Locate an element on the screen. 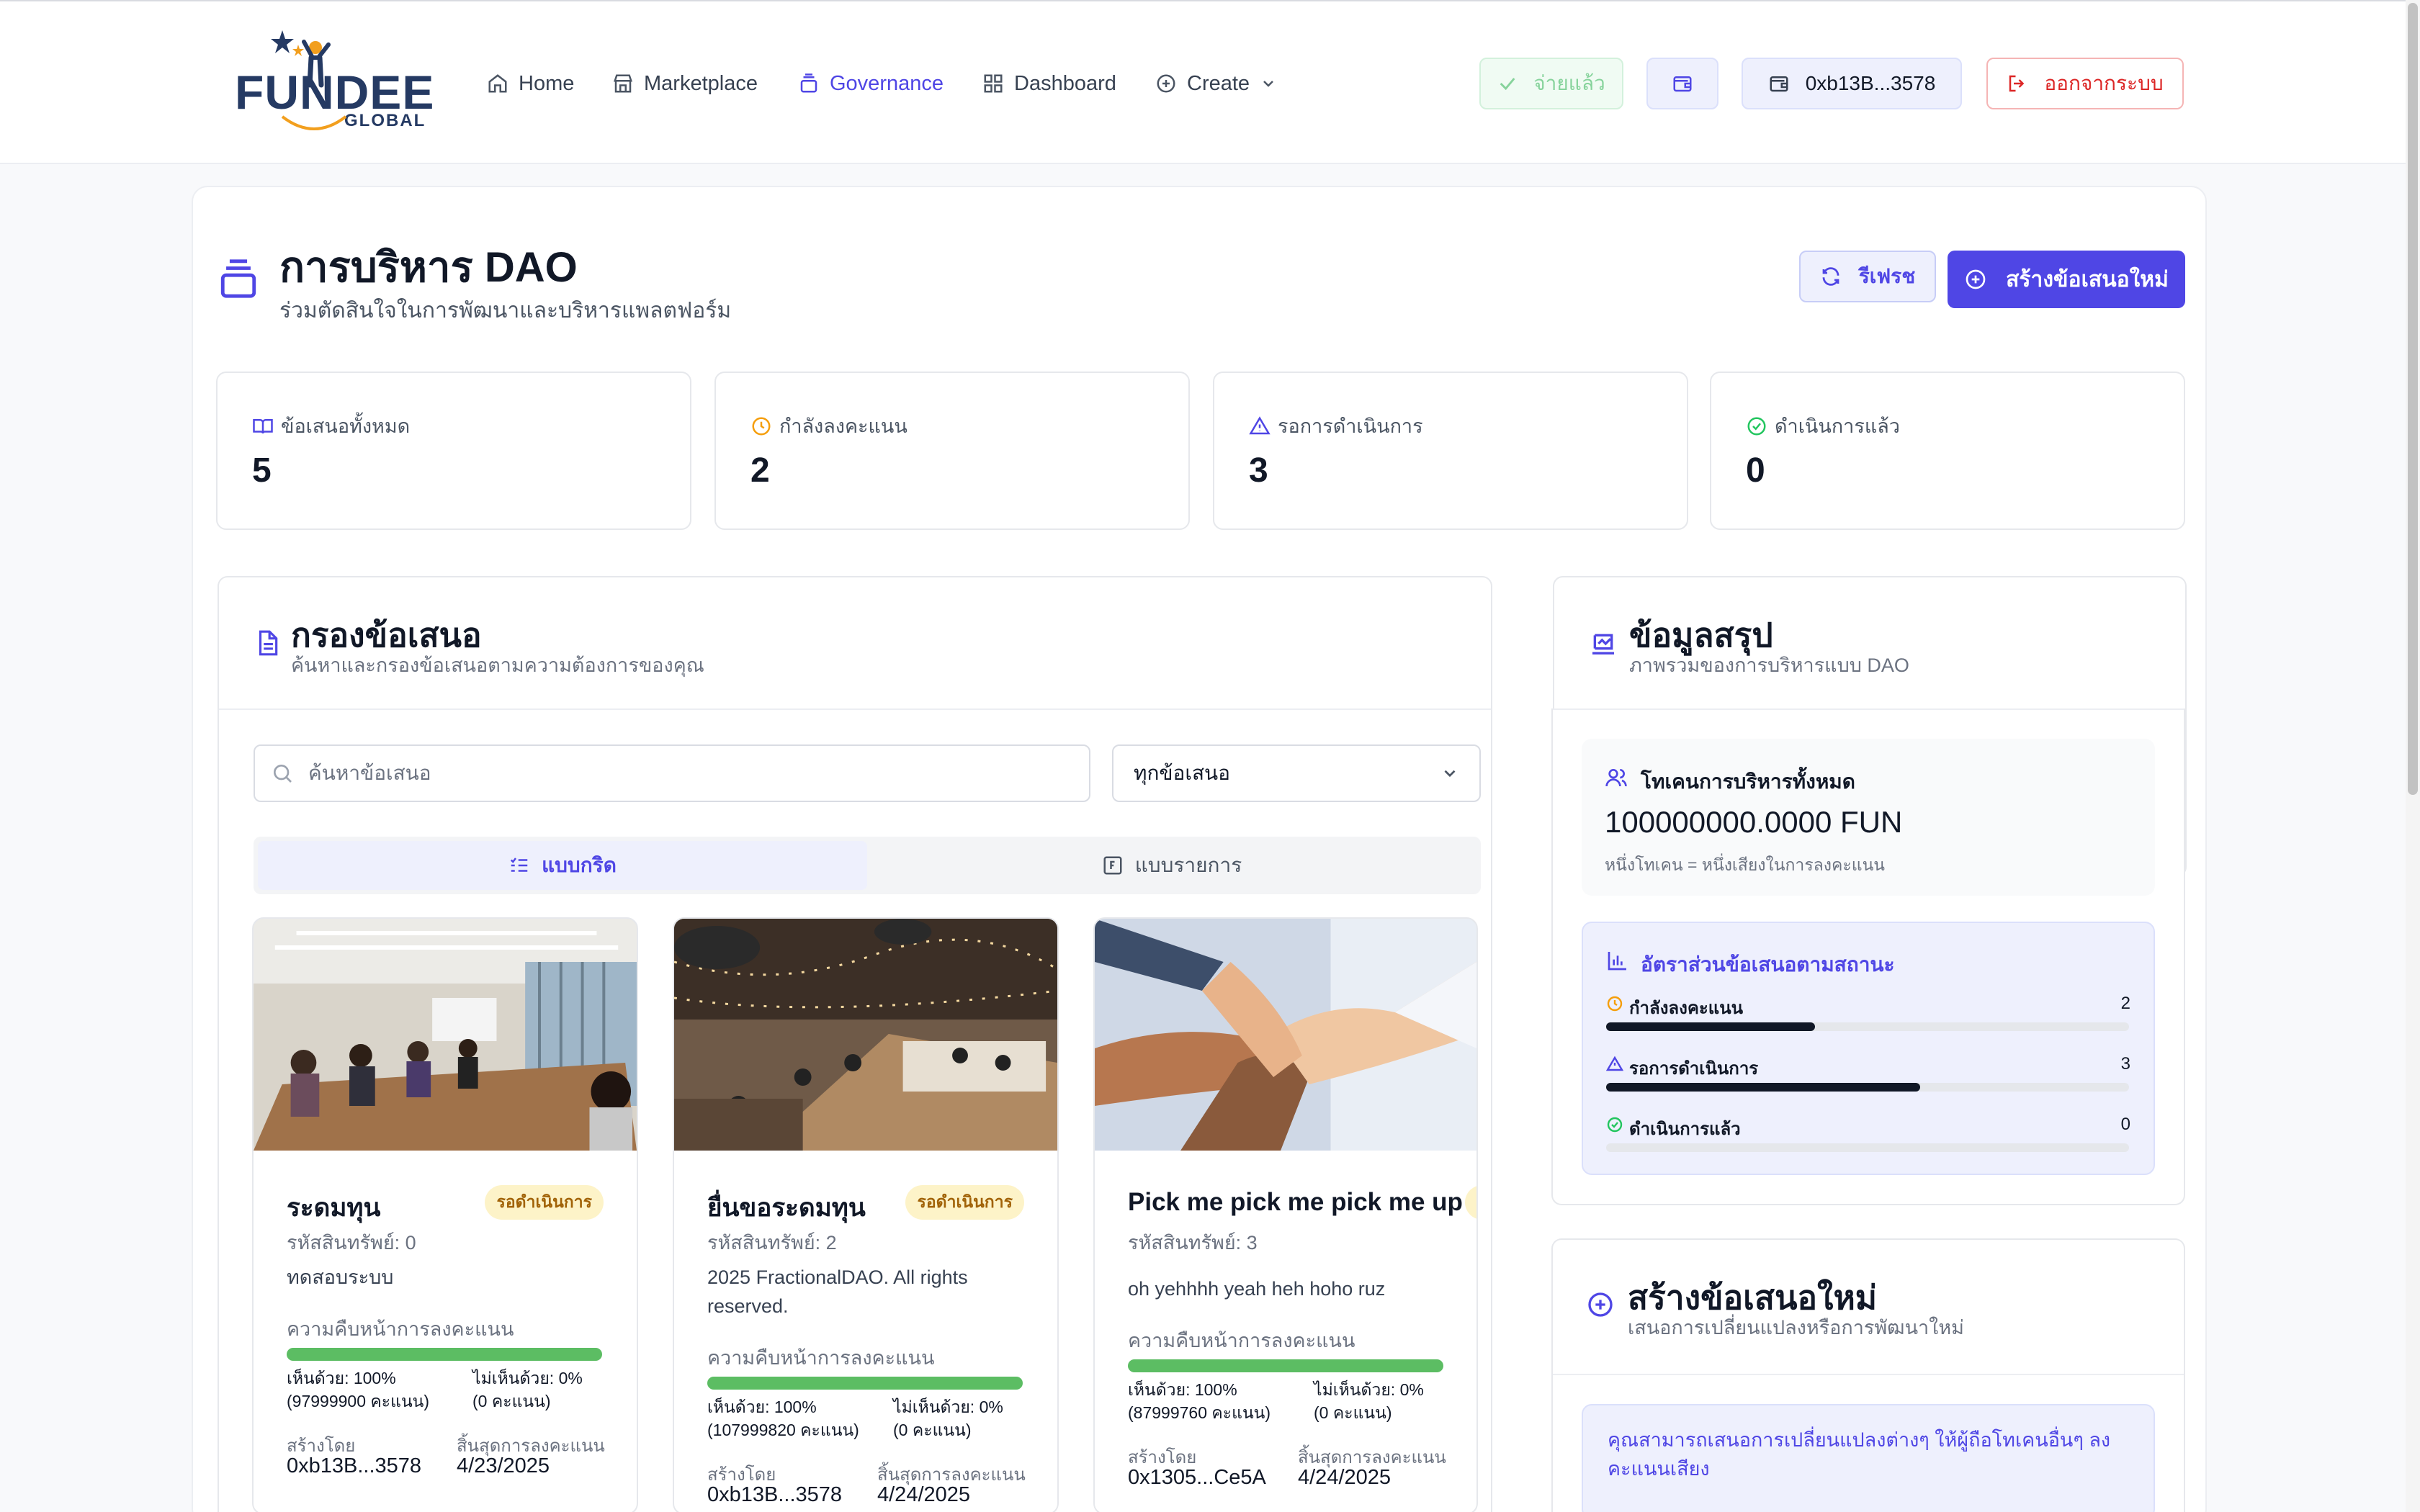  check-icon is located at coordinates (1508, 84).